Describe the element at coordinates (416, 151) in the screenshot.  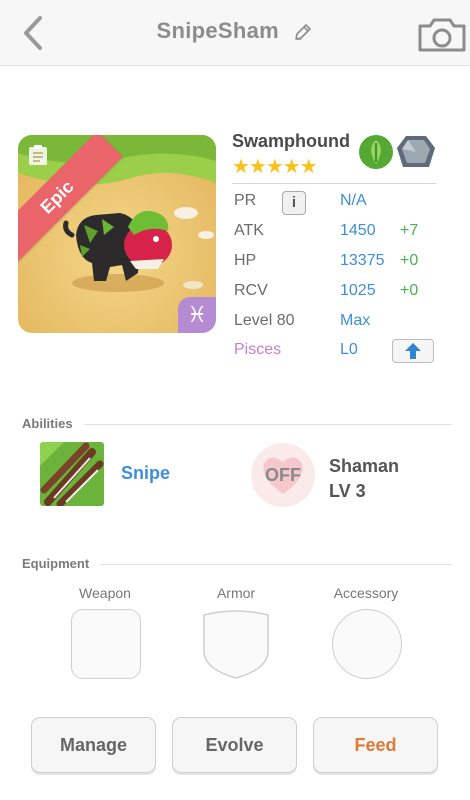
I see `stone-element-icon` at that location.